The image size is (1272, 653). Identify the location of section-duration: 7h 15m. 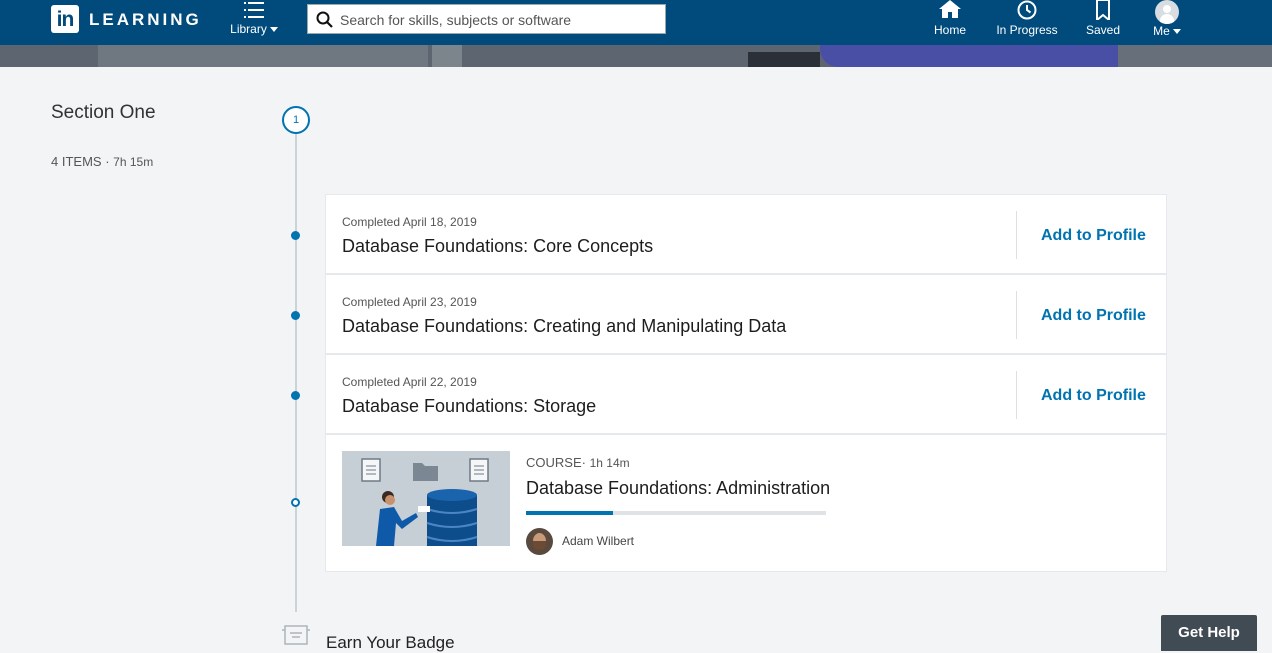
(133, 162).